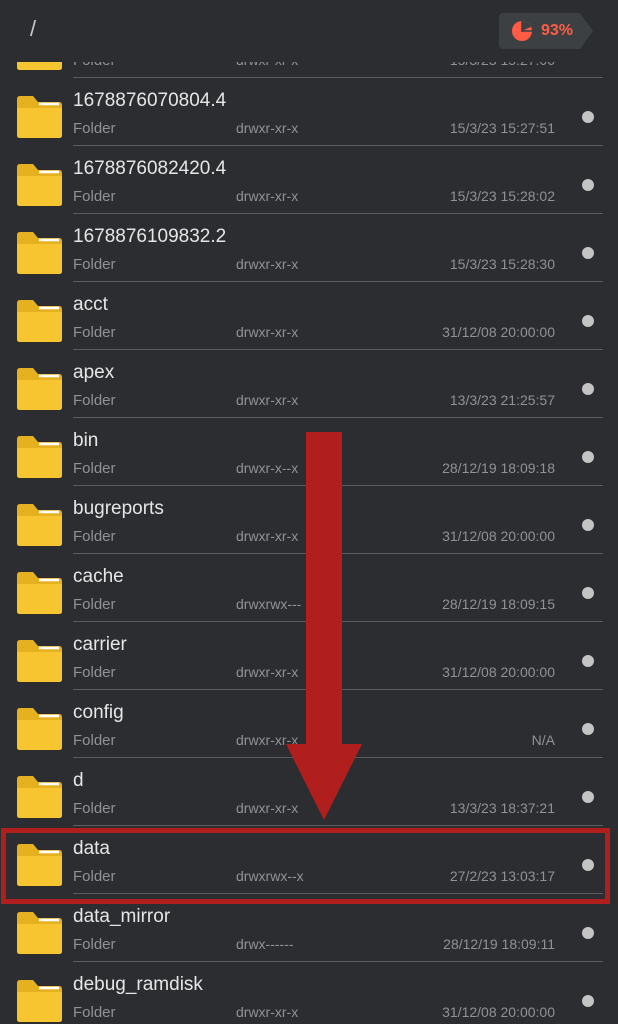  I want to click on file-name: acct, so click(90, 304).